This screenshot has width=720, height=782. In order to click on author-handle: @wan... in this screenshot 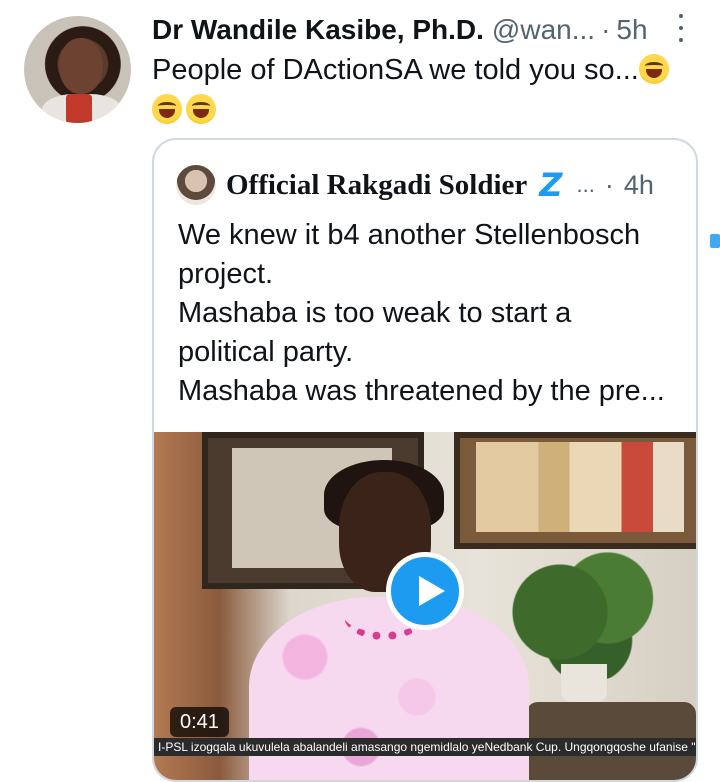, I will do `click(543, 30)`.